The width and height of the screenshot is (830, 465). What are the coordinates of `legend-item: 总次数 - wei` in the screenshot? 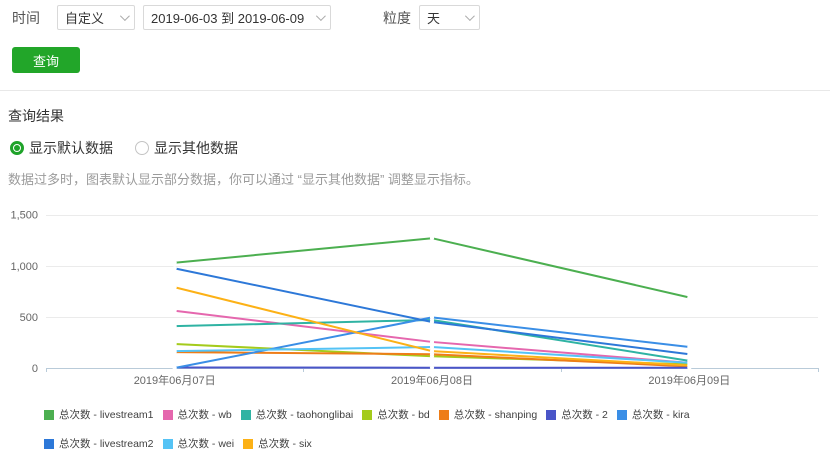 It's located at (199, 443).